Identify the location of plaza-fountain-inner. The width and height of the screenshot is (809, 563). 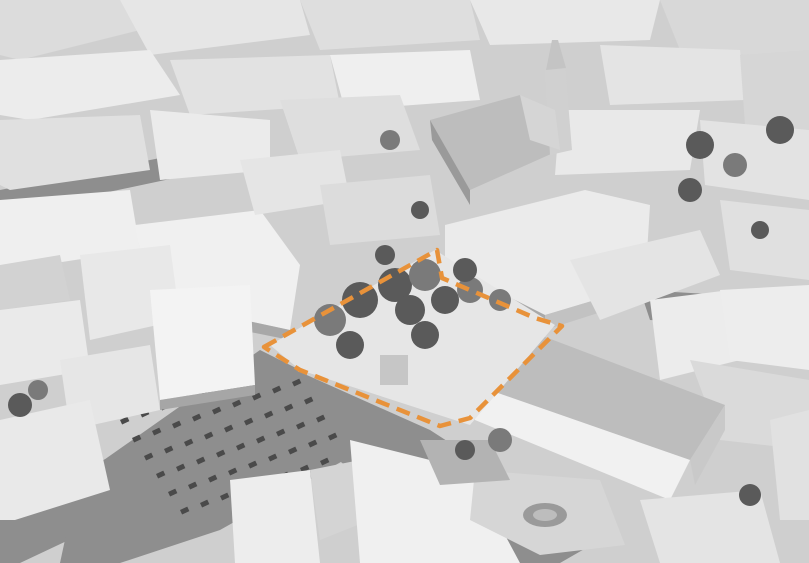
(545, 515).